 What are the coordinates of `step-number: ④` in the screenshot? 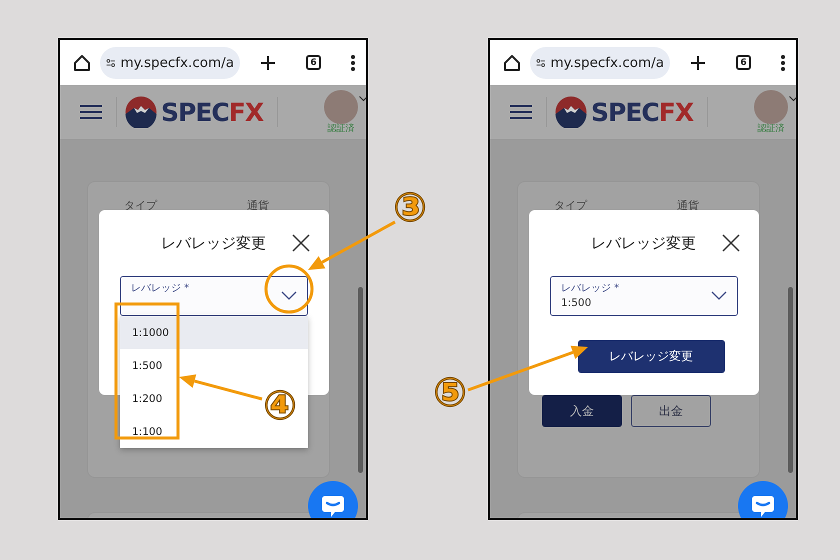 It's located at (280, 406).